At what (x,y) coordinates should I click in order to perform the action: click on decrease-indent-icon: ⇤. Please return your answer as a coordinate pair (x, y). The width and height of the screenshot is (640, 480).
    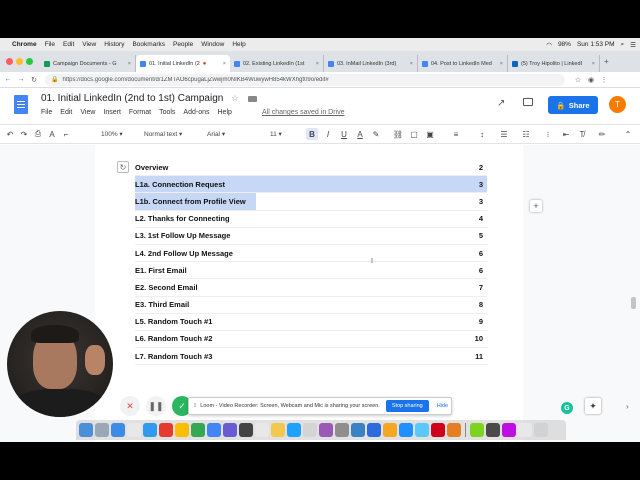
    Looking at the image, I should click on (566, 134).